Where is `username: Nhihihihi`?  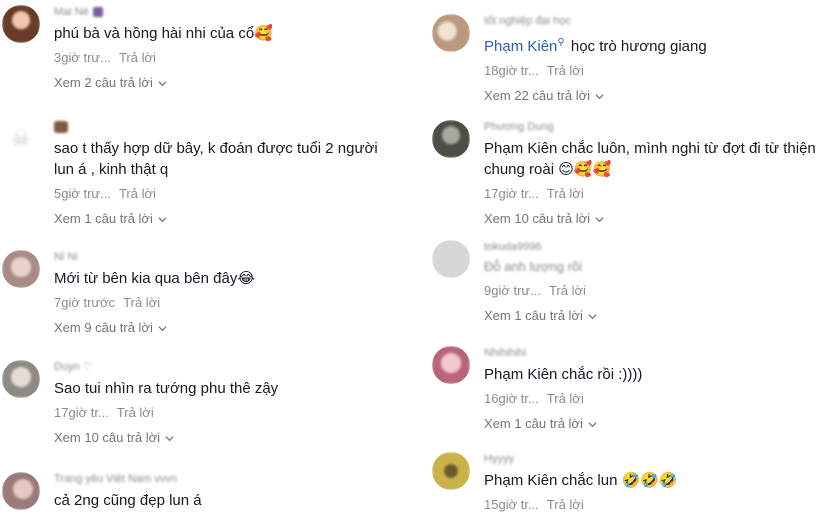
username: Nhihihihi is located at coordinates (649, 353).